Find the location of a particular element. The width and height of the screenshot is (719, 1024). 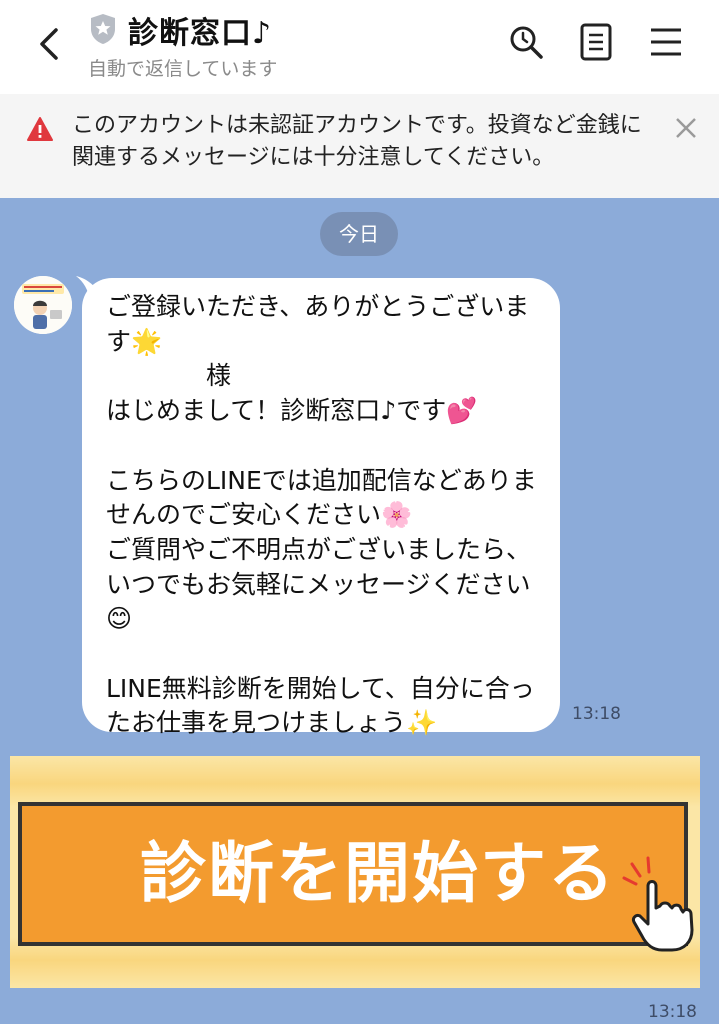

banner-timestamp: 13:18 is located at coordinates (672, 1012).